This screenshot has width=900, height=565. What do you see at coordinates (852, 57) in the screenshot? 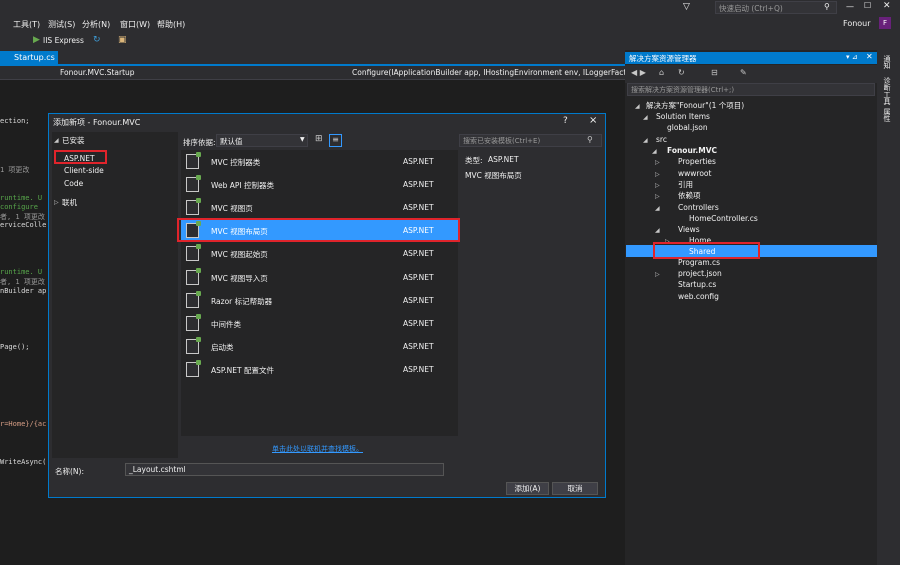
I see `pin-icon: ▾ ⊿` at bounding box center [852, 57].